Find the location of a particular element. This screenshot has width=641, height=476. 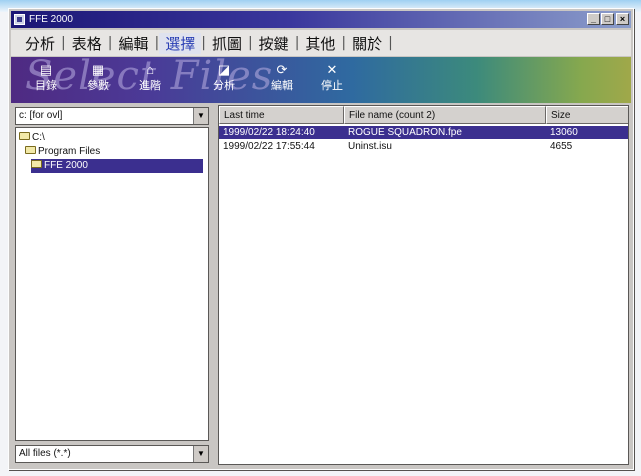

cell-size: 4655 is located at coordinates (561, 146).